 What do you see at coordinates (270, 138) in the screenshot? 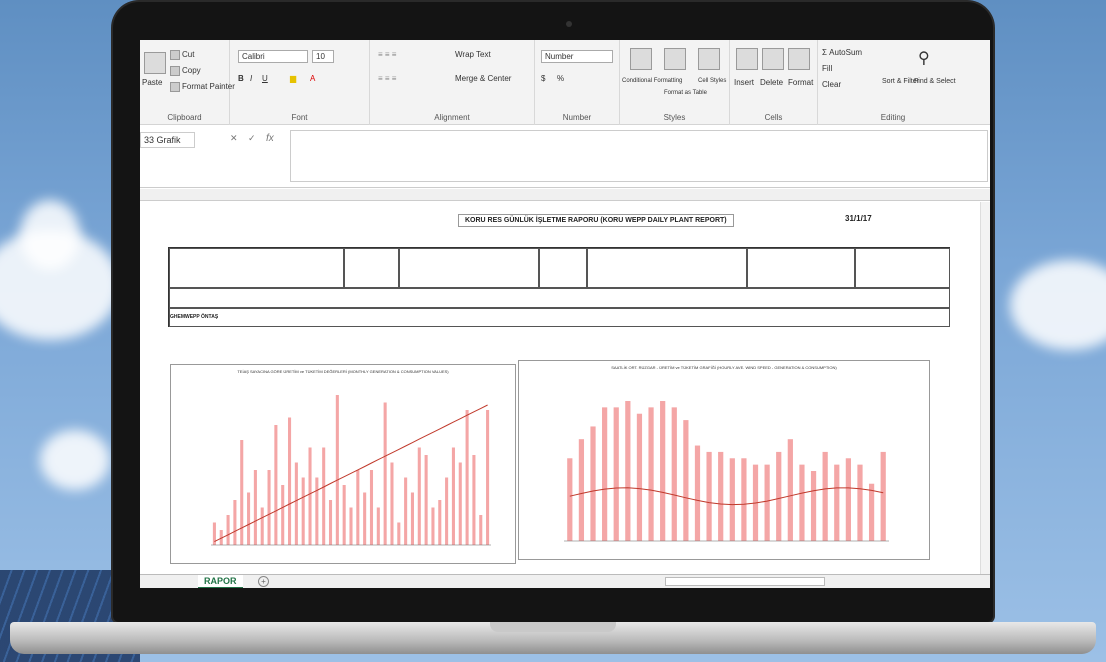
I see `fx-icon: fx` at bounding box center [270, 138].